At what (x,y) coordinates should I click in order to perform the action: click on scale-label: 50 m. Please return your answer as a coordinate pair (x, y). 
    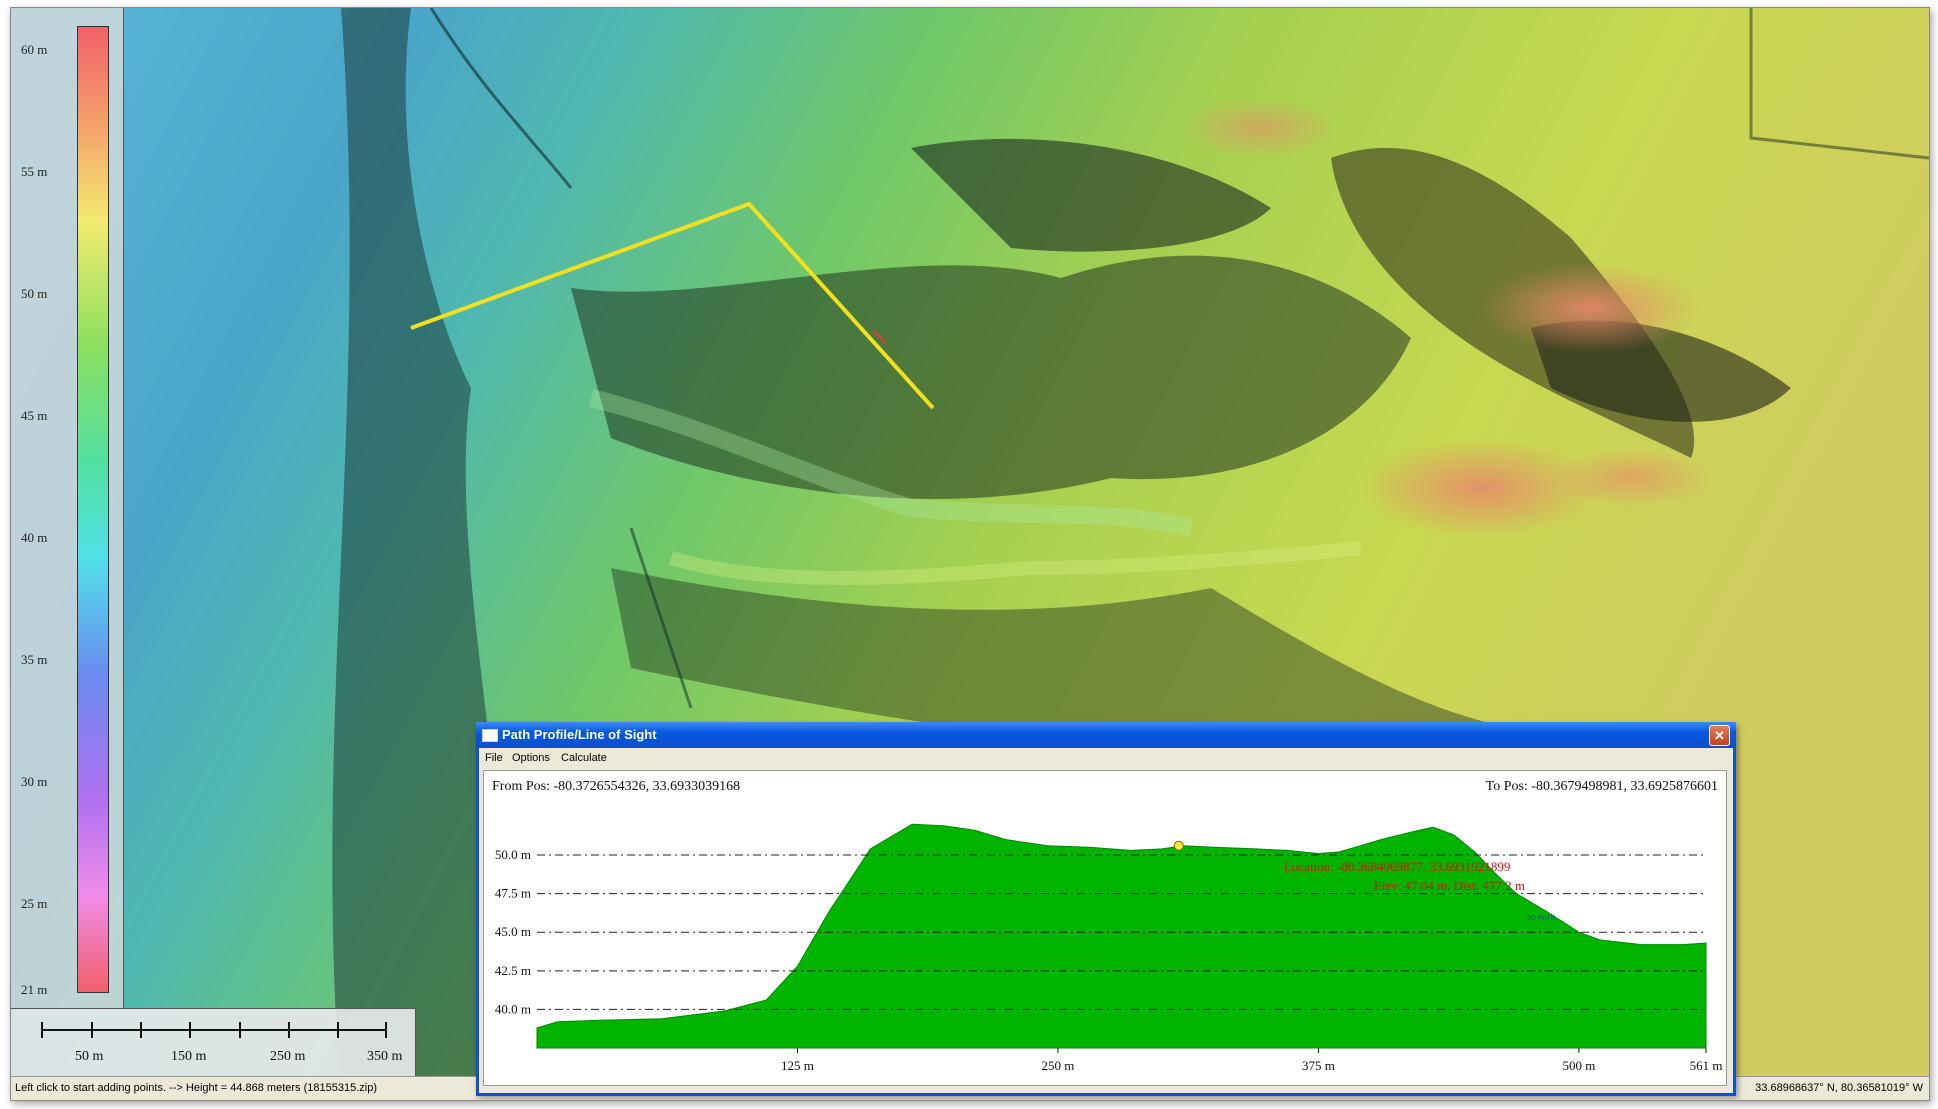
    Looking at the image, I should click on (89, 1056).